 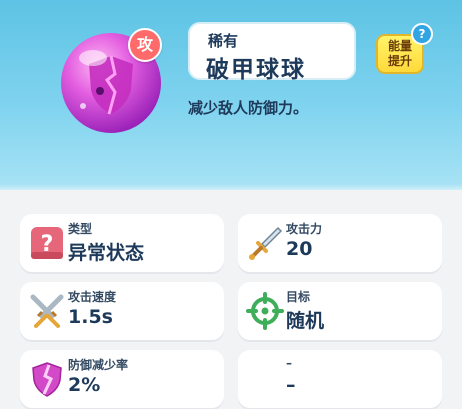 I want to click on stat-value: 20, so click(x=299, y=249).